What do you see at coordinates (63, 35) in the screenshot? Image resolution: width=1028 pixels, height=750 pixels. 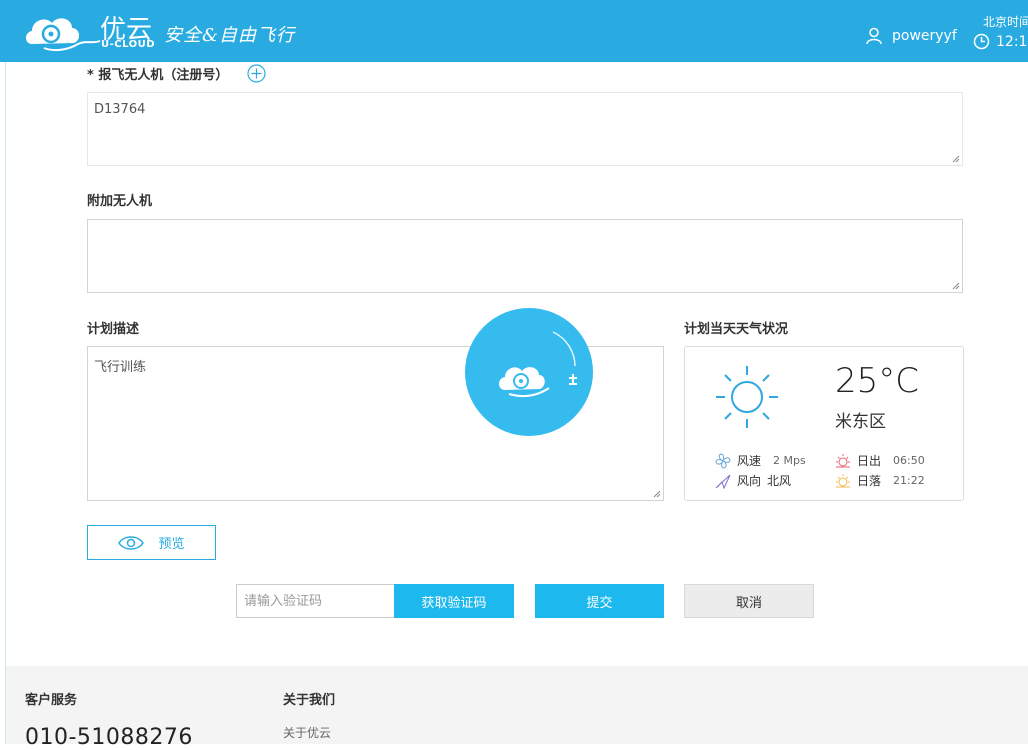 I see `cloud-logo-icon` at bounding box center [63, 35].